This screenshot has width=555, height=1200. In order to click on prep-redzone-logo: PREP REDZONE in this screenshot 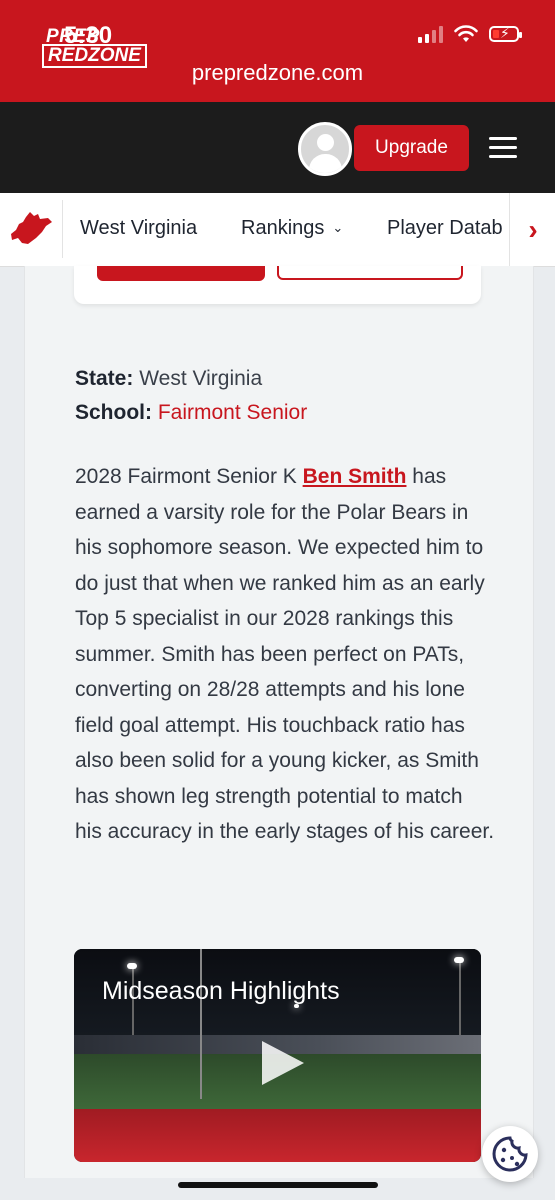, I will do `click(83, 47)`.